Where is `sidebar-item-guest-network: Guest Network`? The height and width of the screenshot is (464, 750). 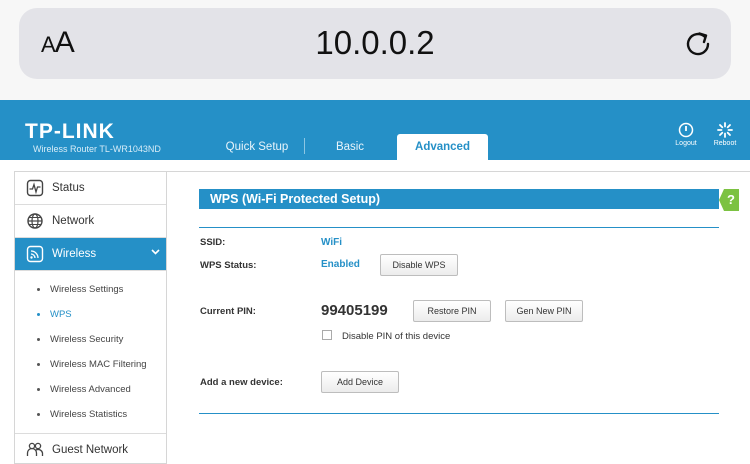
sidebar-item-guest-network: Guest Network is located at coordinates (90, 449).